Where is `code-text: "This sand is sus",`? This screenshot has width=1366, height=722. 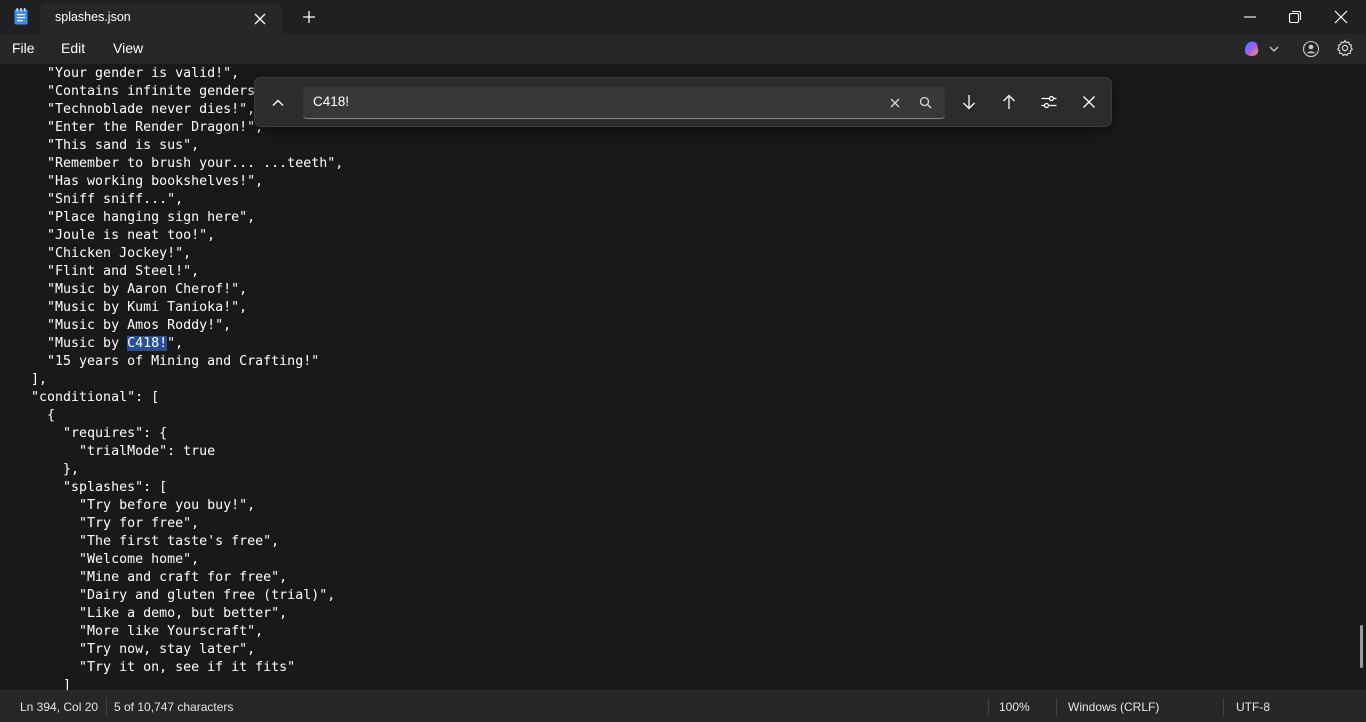
code-text: "This sand is sus", is located at coordinates (107, 145).